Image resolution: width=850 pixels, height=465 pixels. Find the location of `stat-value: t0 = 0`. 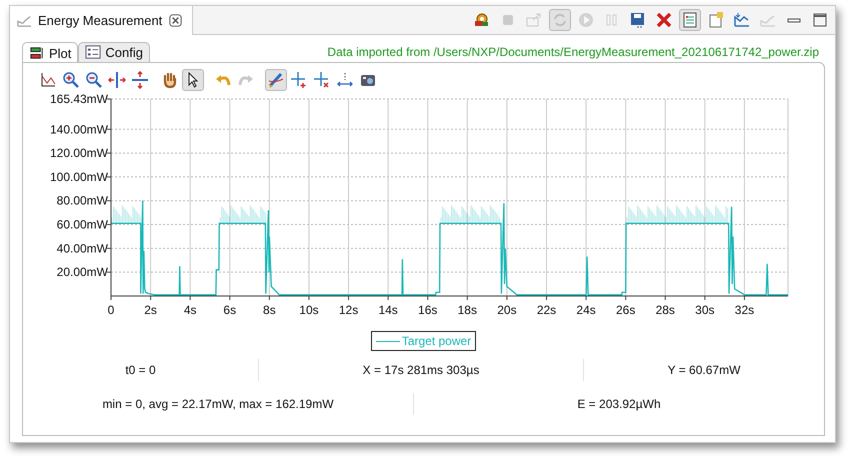

stat-value: t0 = 0 is located at coordinates (140, 370).